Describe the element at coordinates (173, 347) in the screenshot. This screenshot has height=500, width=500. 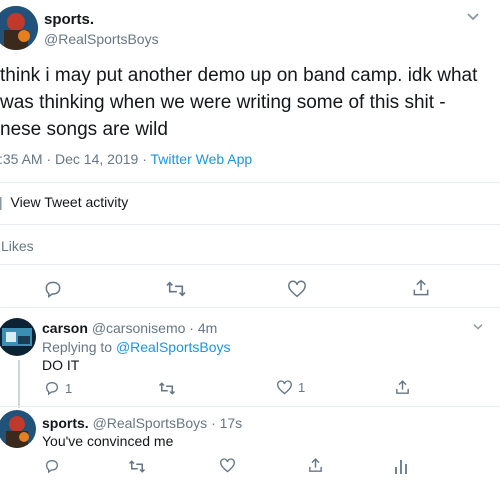
I see `replying-to-handle: @RealSportsBoys` at that location.